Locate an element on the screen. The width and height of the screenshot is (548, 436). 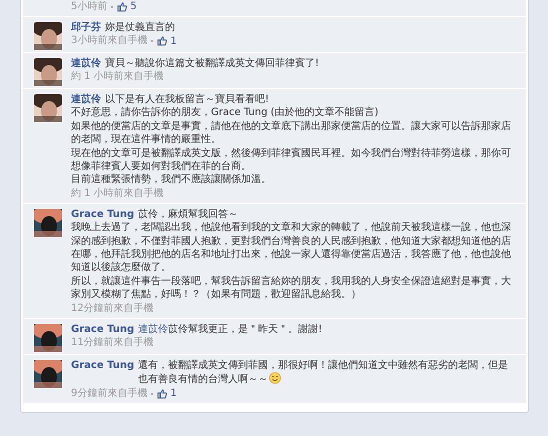
comment-text: 目前這種緊張情勢，我們不應該讓關係加溫。 is located at coordinates (171, 180).